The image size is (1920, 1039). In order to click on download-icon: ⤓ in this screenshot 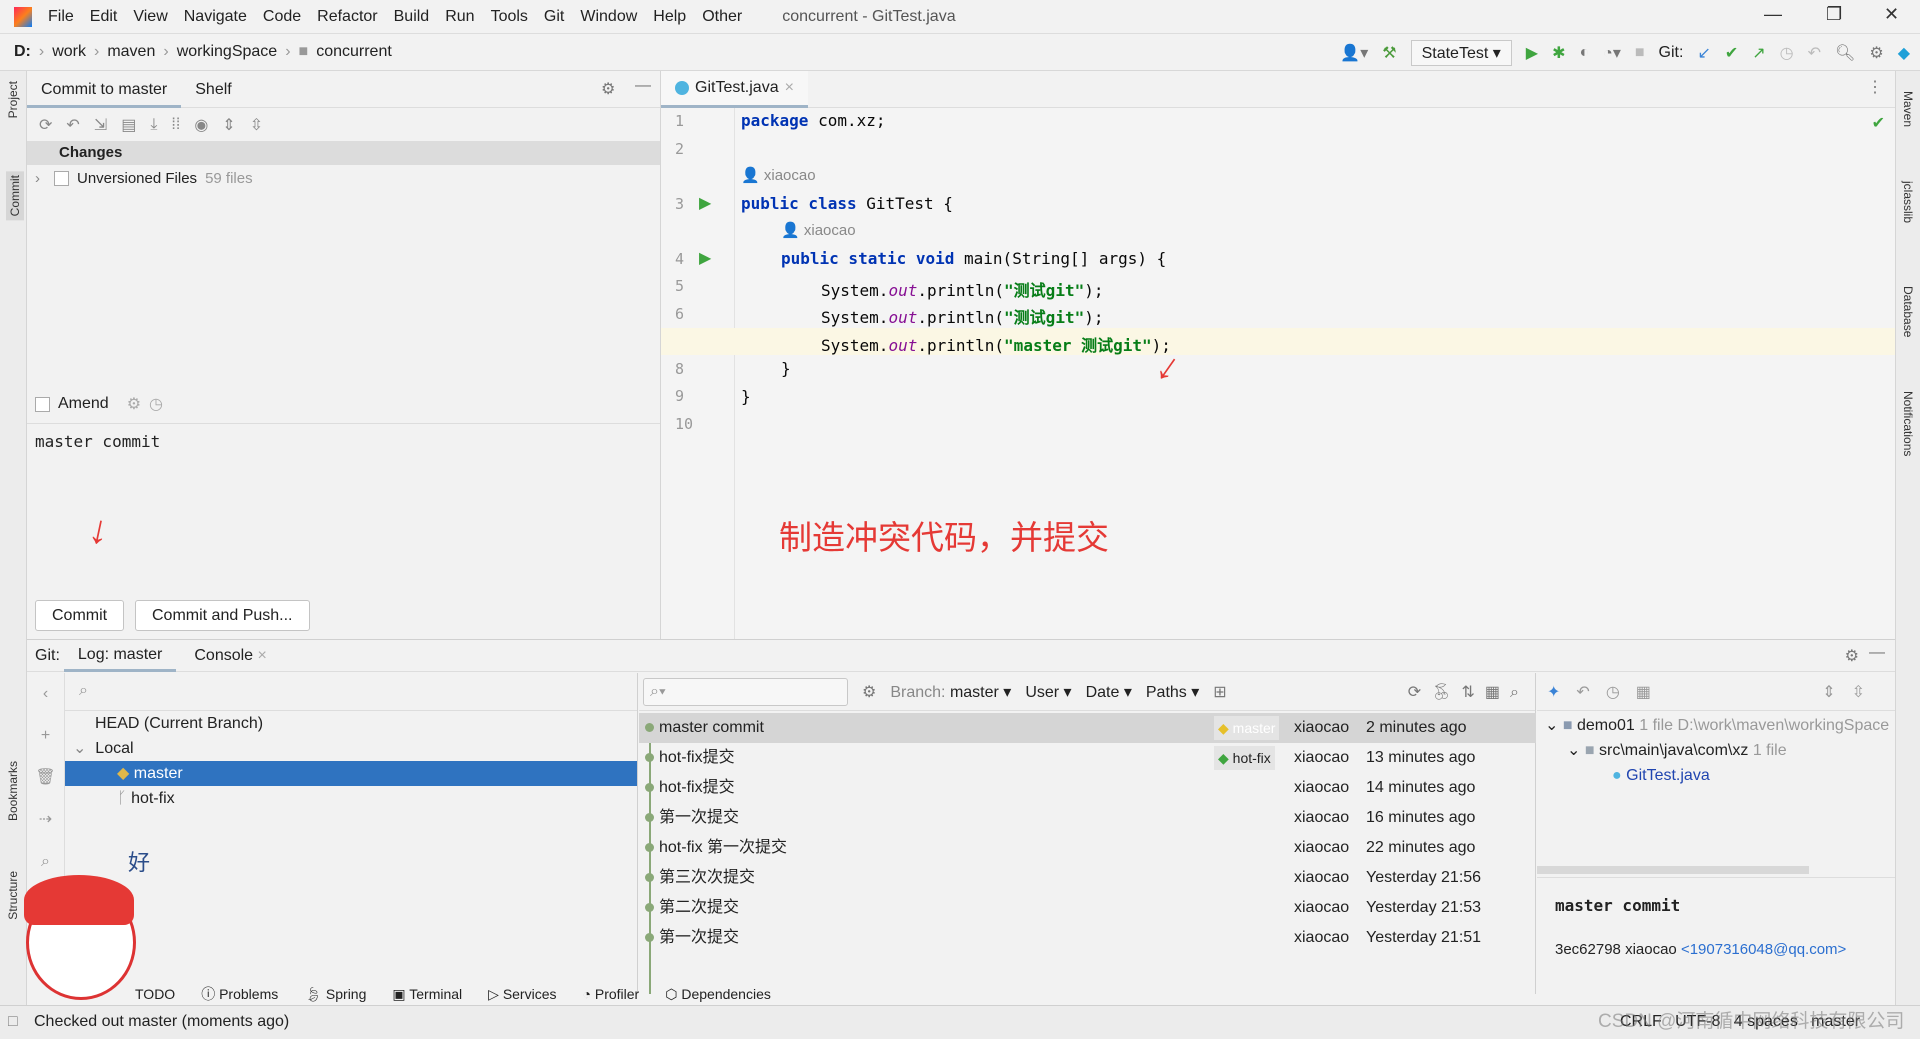, I will do `click(153, 125)`.